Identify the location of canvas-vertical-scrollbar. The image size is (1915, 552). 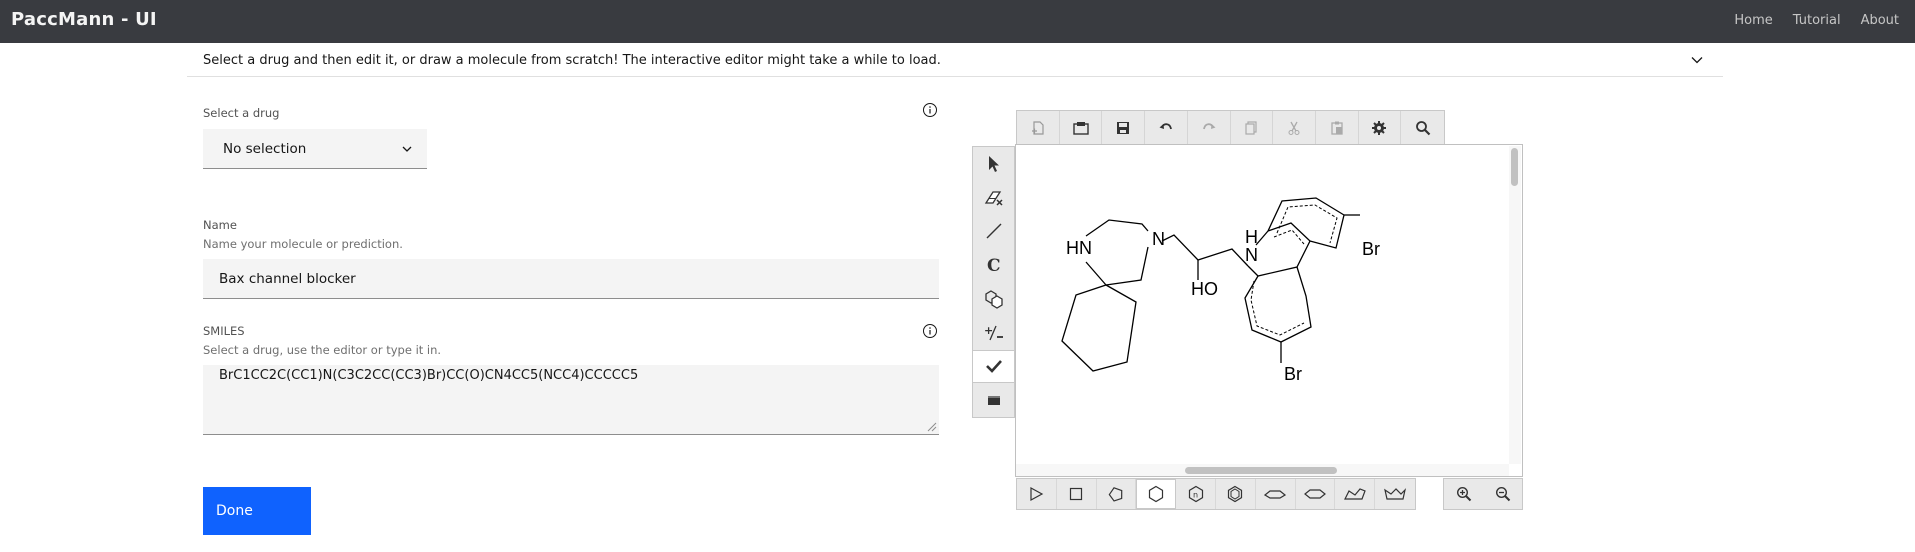
(1515, 305).